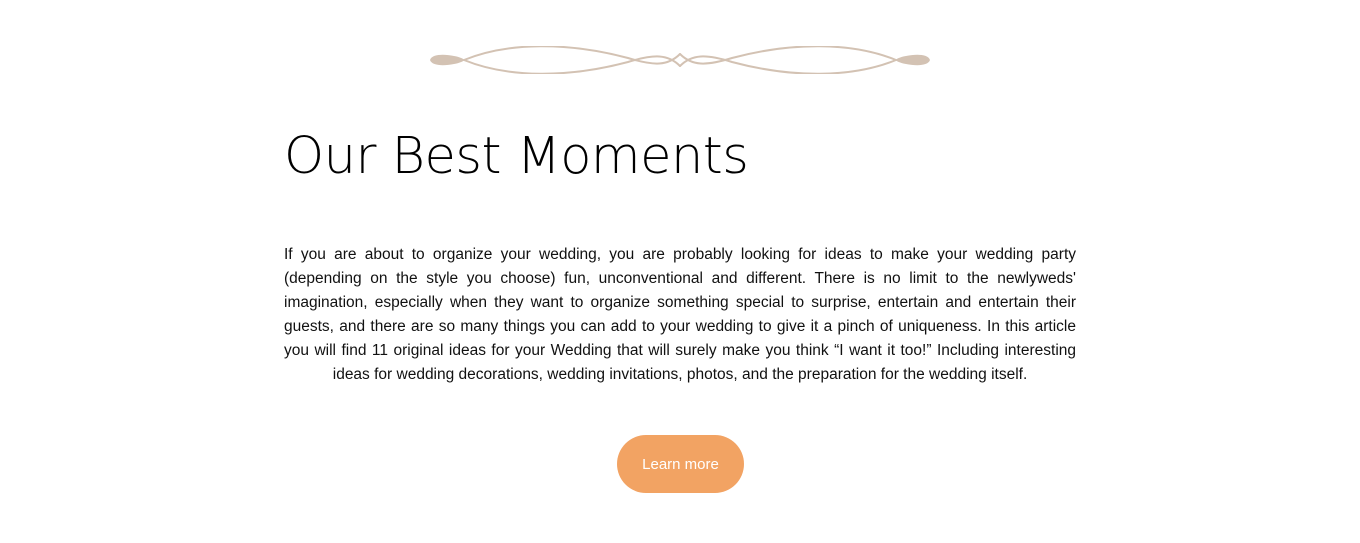 The image size is (1360, 543). What do you see at coordinates (680, 464) in the screenshot?
I see `learn-more-button: Learn more` at bounding box center [680, 464].